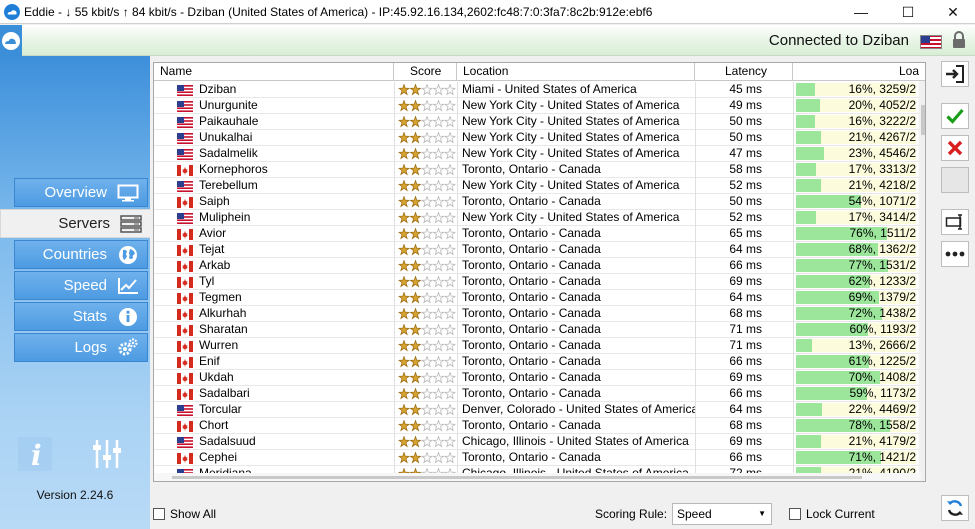  I want to click on close-button: ✕, so click(952, 12).